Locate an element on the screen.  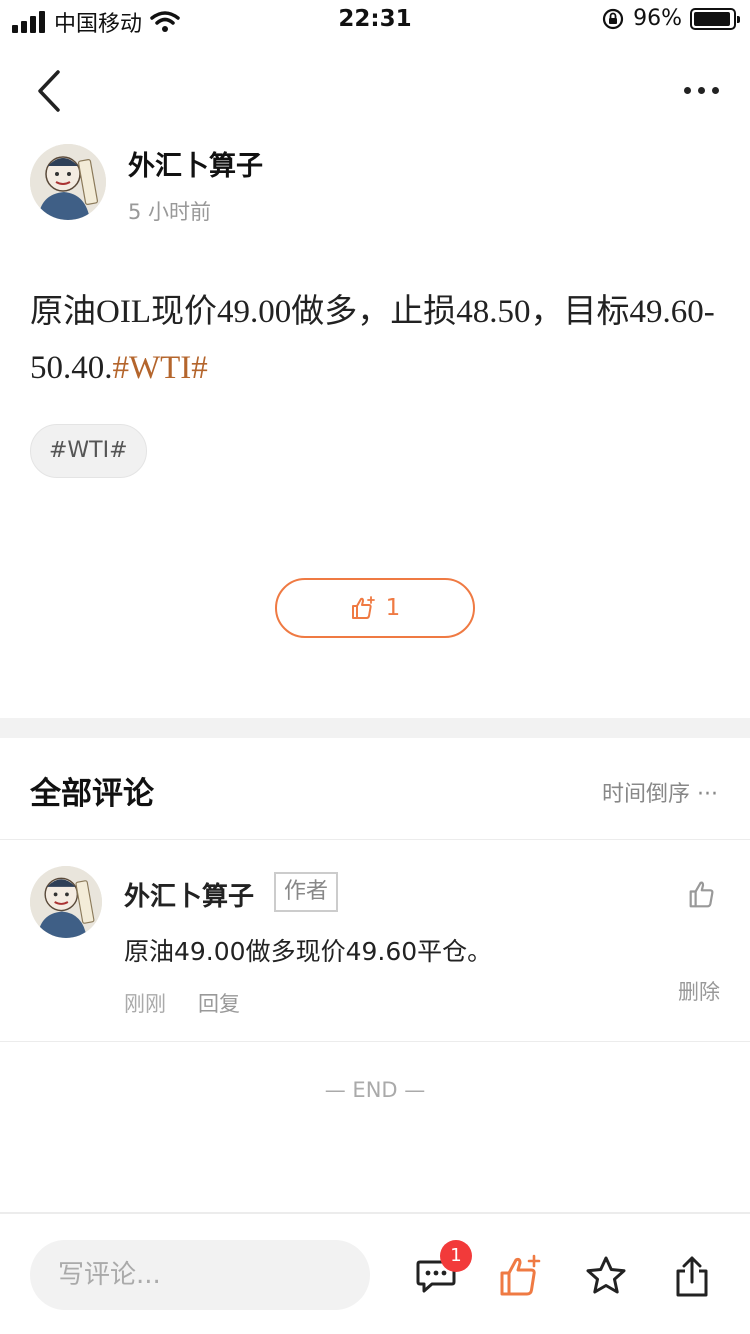
back-button is located at coordinates (50, 91).